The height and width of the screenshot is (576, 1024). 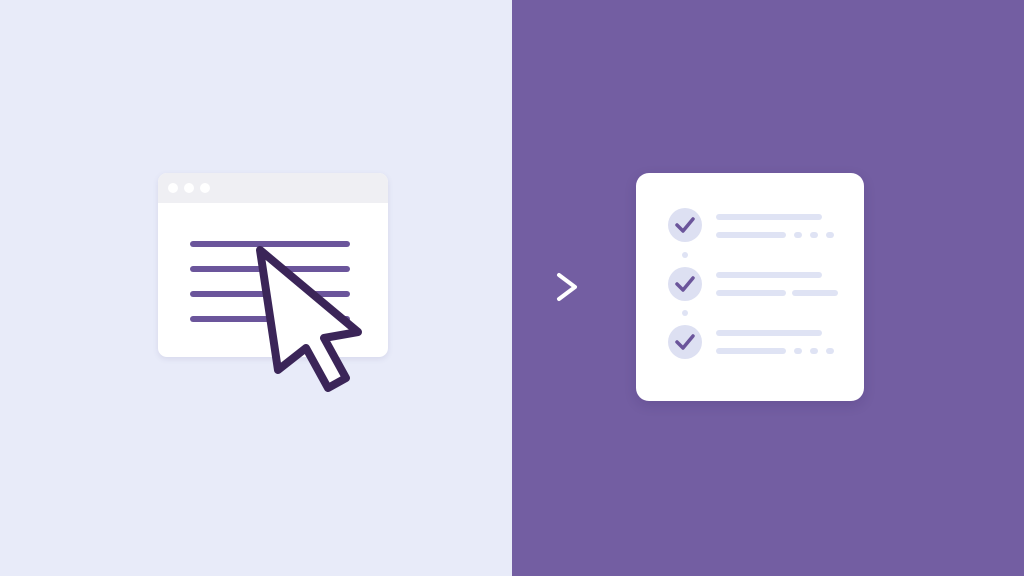 I want to click on mouse-cursor-icon, so click(x=309, y=319).